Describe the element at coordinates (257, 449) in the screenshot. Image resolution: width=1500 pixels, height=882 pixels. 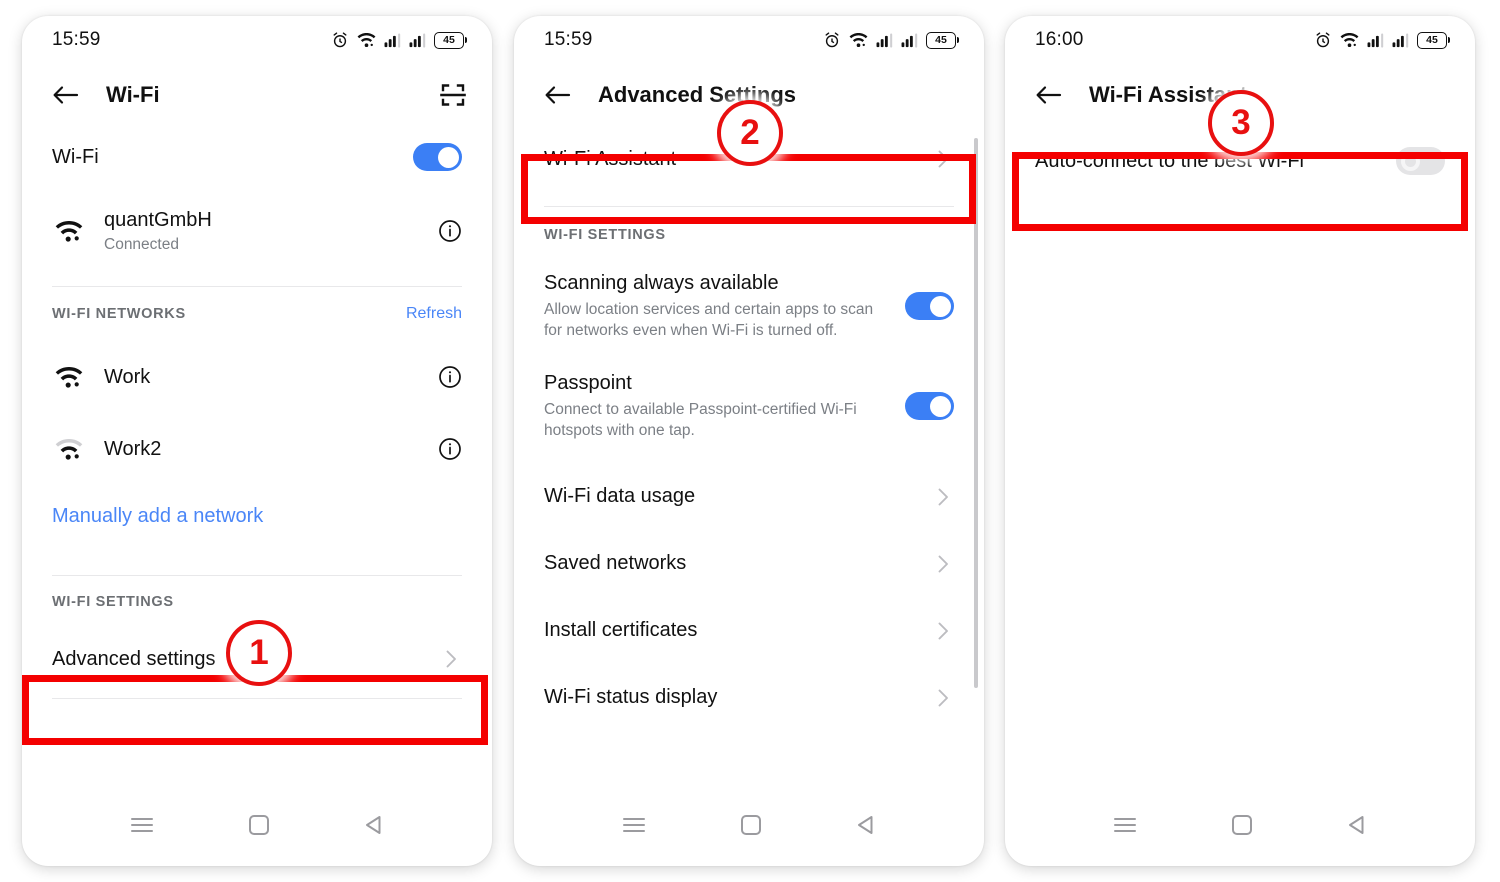
I see `network-row-work2: Work2` at that location.